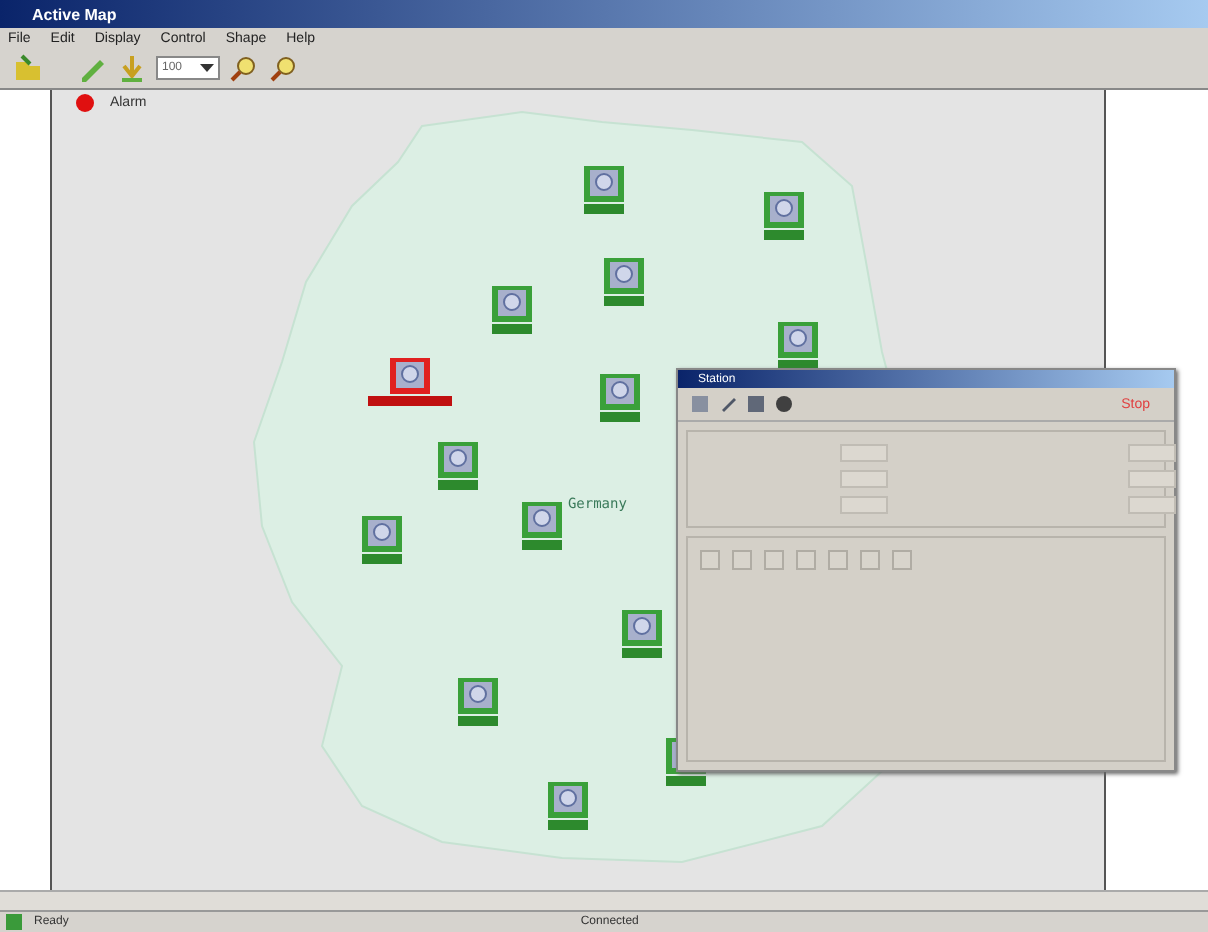 This screenshot has width=1208, height=932. Describe the element at coordinates (728, 404) in the screenshot. I see `edit-icon` at that location.